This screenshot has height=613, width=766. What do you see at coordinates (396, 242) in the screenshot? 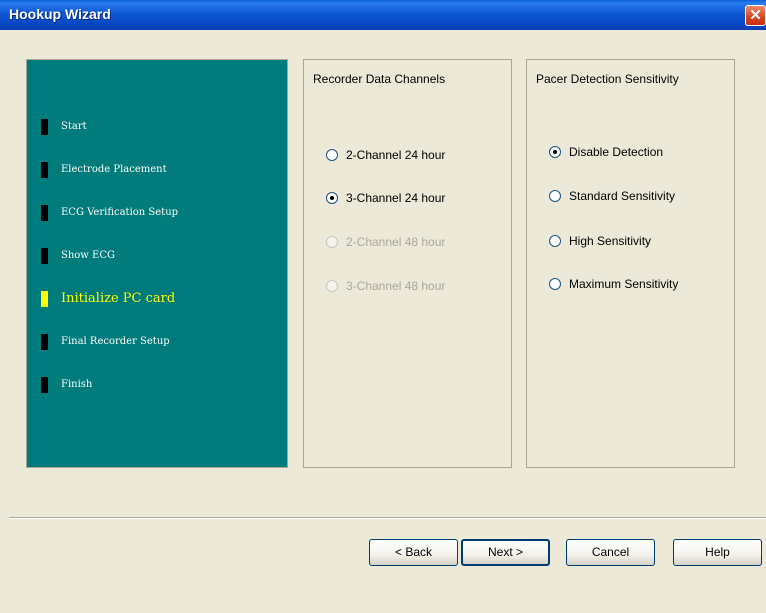
I see `radio-label: 2-Channel 48 hour` at bounding box center [396, 242].